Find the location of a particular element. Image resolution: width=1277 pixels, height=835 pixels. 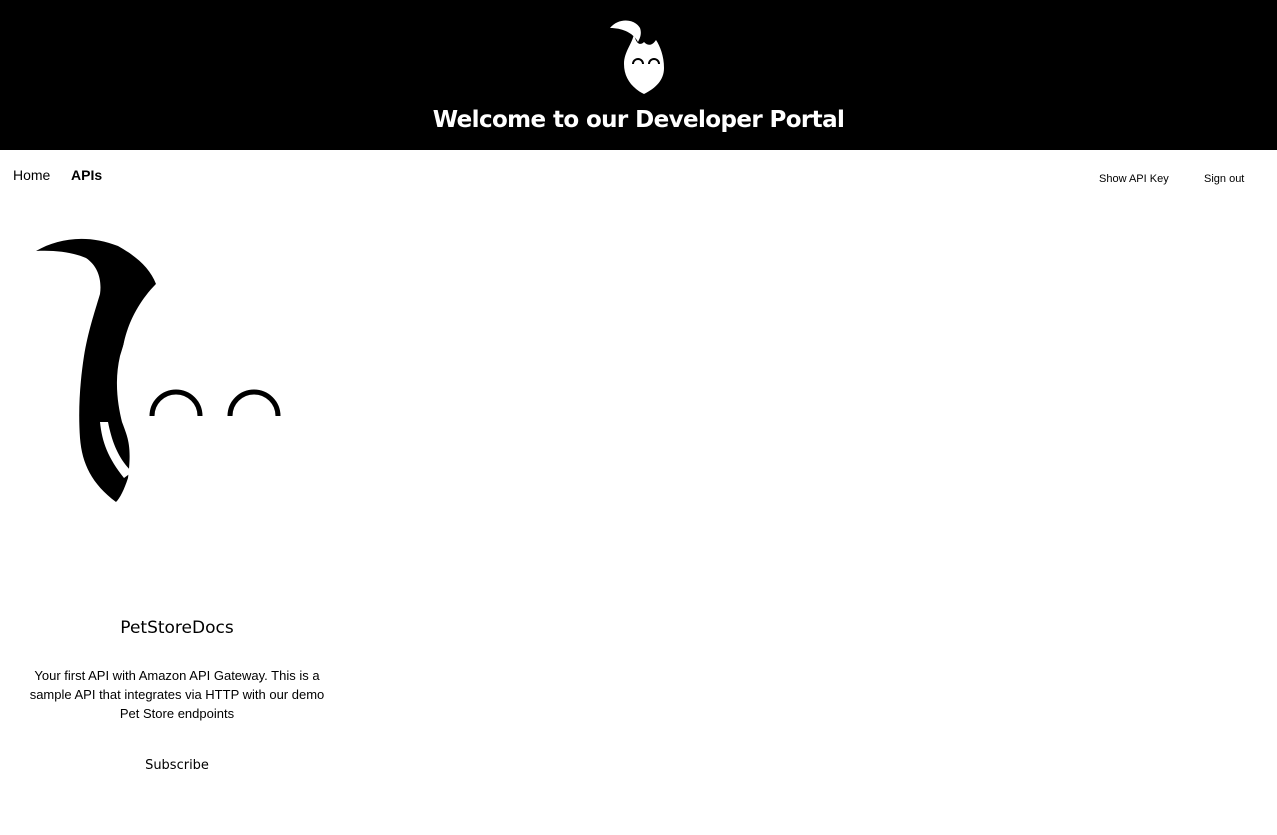

nav-apis-link: APIs is located at coordinates (86, 175).